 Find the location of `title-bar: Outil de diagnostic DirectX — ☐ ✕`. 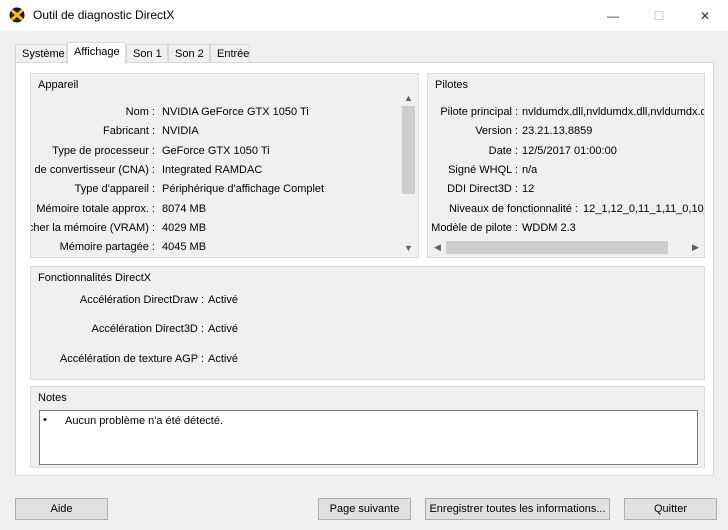

title-bar: Outil de diagnostic DirectX — ☐ ✕ is located at coordinates (364, 15).